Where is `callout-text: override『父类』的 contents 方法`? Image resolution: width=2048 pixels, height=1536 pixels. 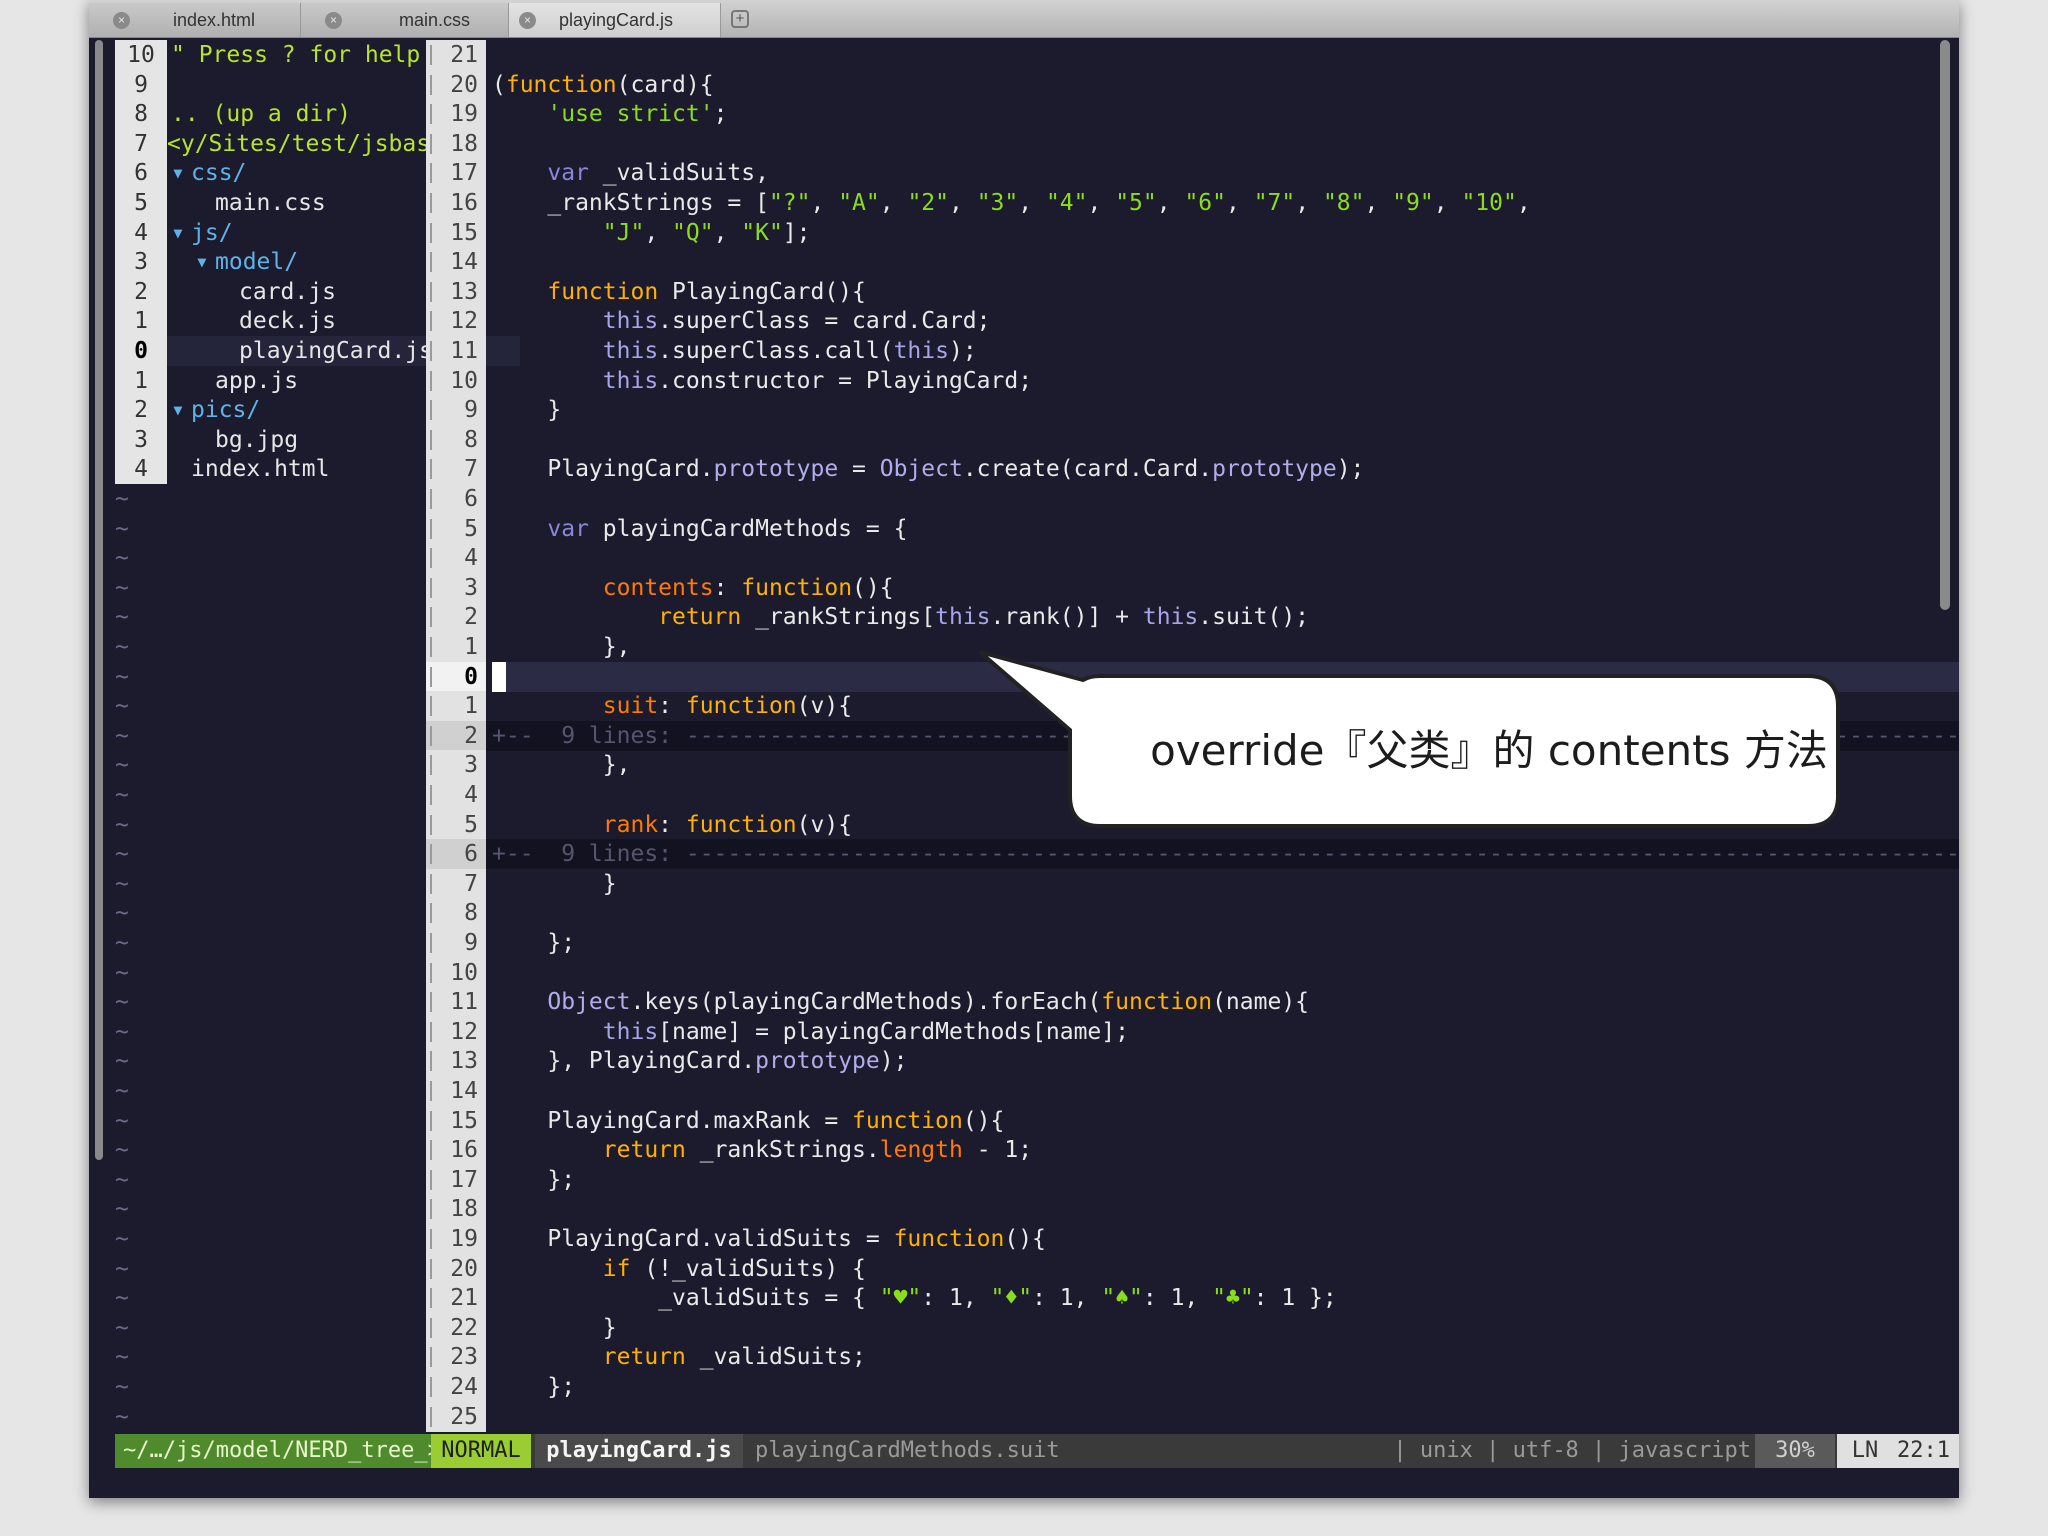 callout-text: override『父类』的 contents 方法 is located at coordinates (1489, 750).